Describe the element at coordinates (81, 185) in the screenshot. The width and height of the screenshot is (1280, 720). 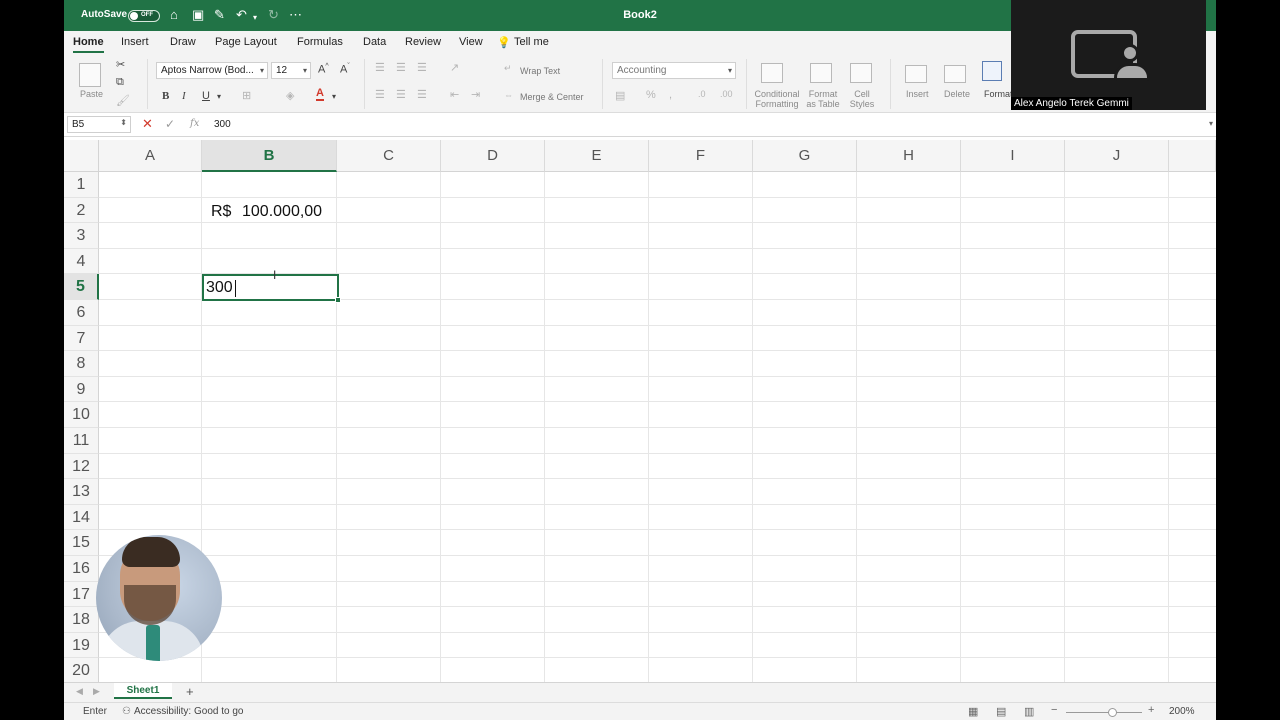
I see `row-header-1: 1` at that location.